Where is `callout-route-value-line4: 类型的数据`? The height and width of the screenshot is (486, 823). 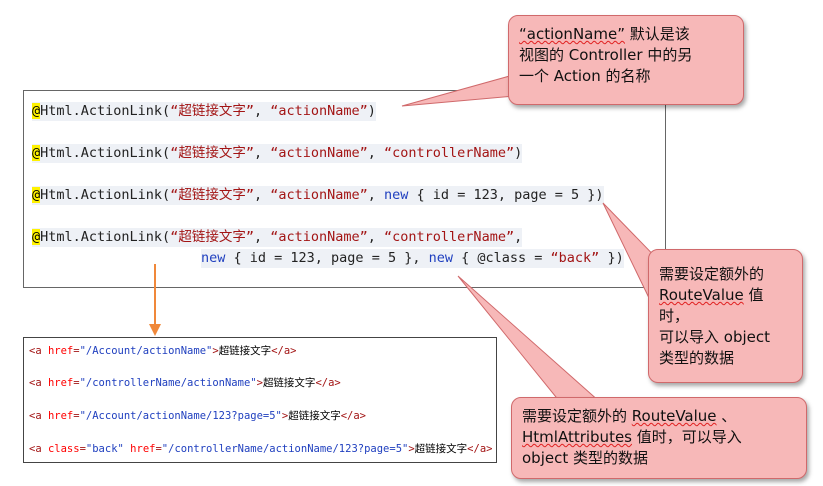 callout-route-value-line4: 类型的数据 is located at coordinates (697, 358).